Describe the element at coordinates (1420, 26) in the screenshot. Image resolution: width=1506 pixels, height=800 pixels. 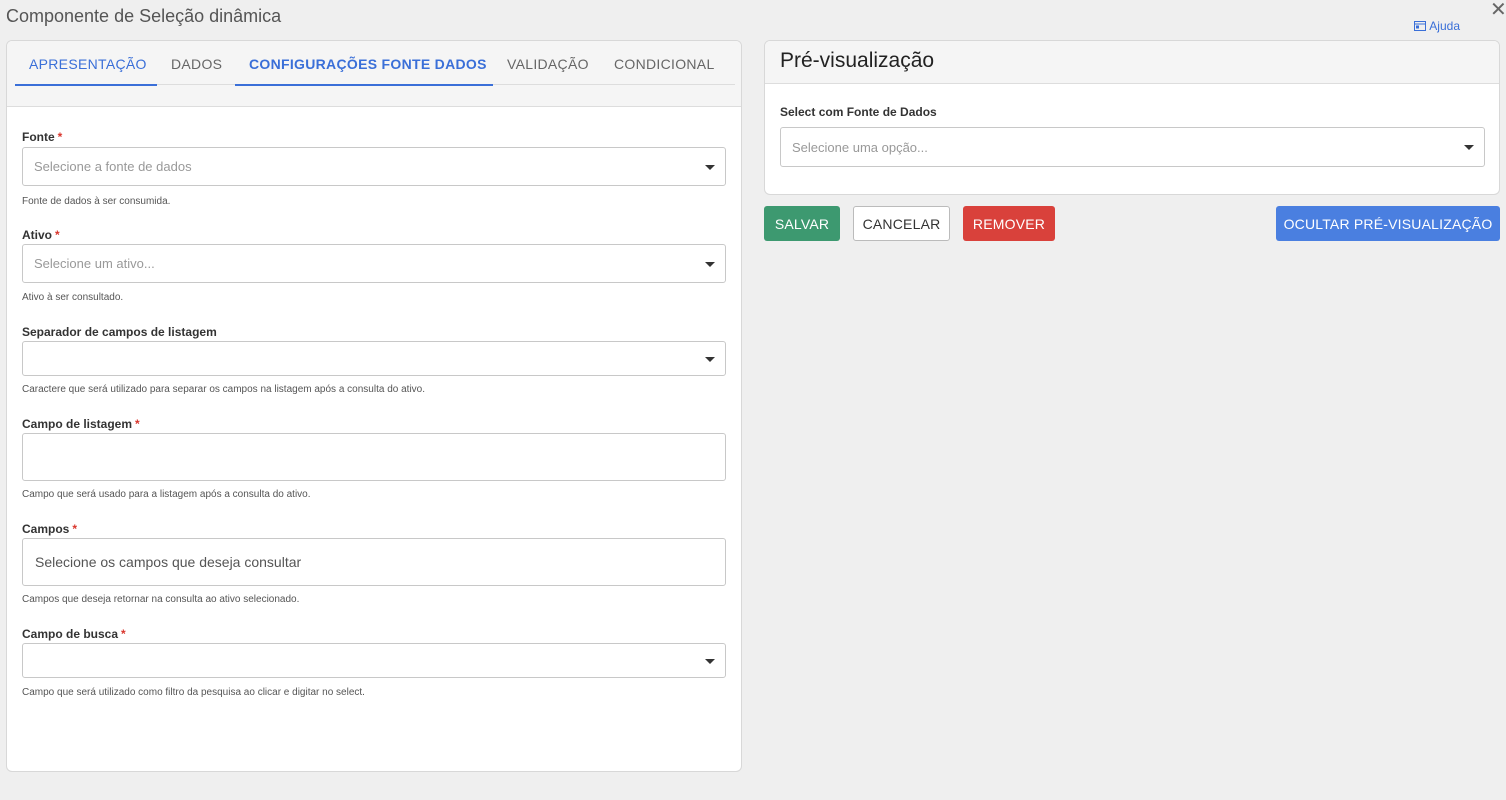
I see `help-window-icon` at that location.